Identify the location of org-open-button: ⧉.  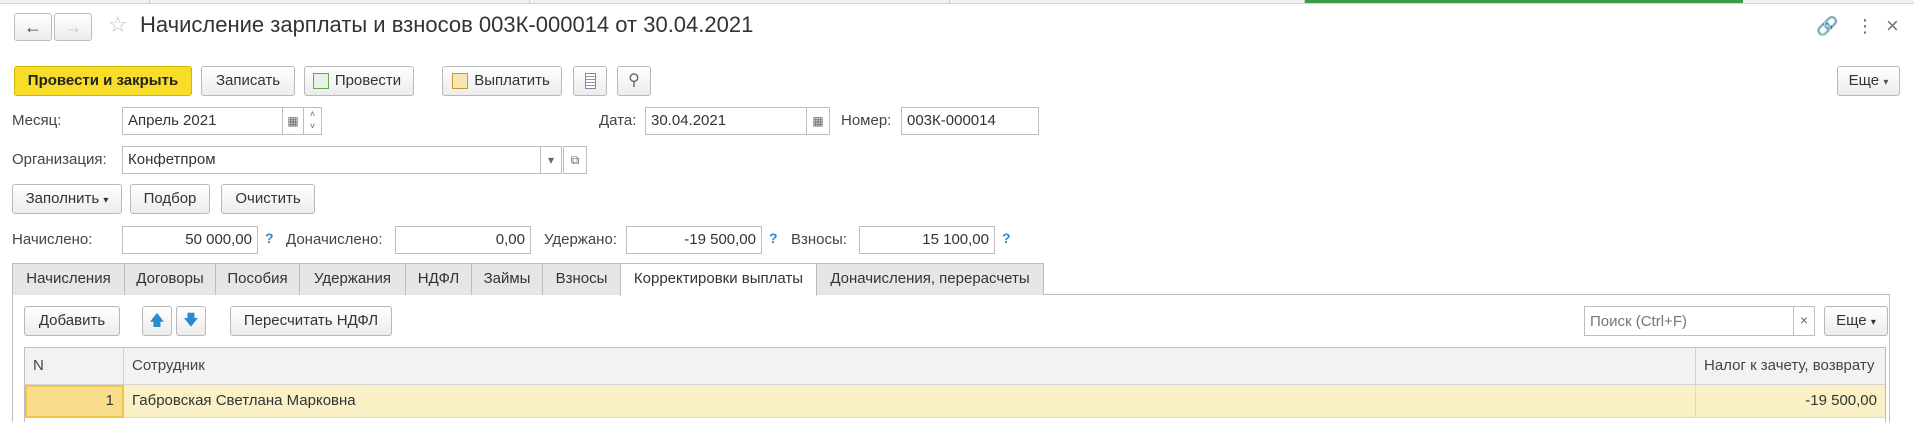
(575, 160).